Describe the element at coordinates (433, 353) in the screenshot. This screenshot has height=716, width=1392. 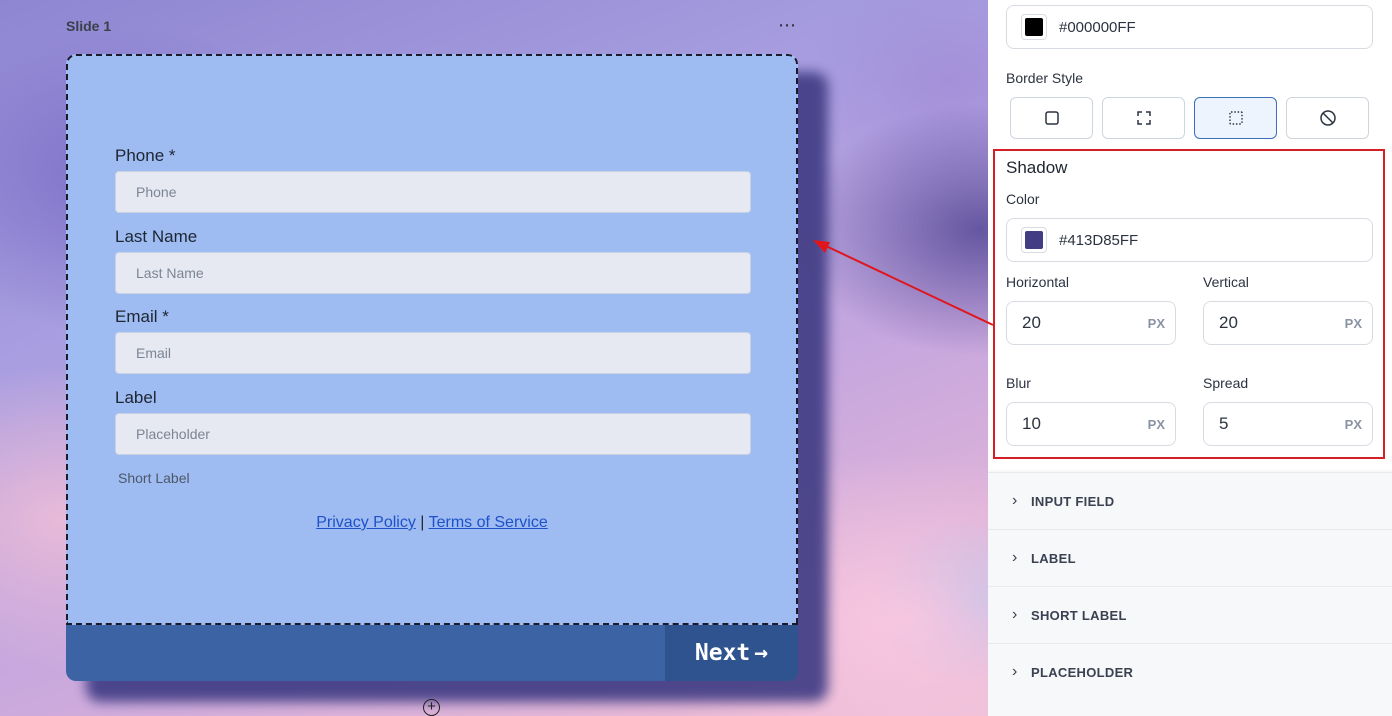
I see `email-input: Email` at that location.